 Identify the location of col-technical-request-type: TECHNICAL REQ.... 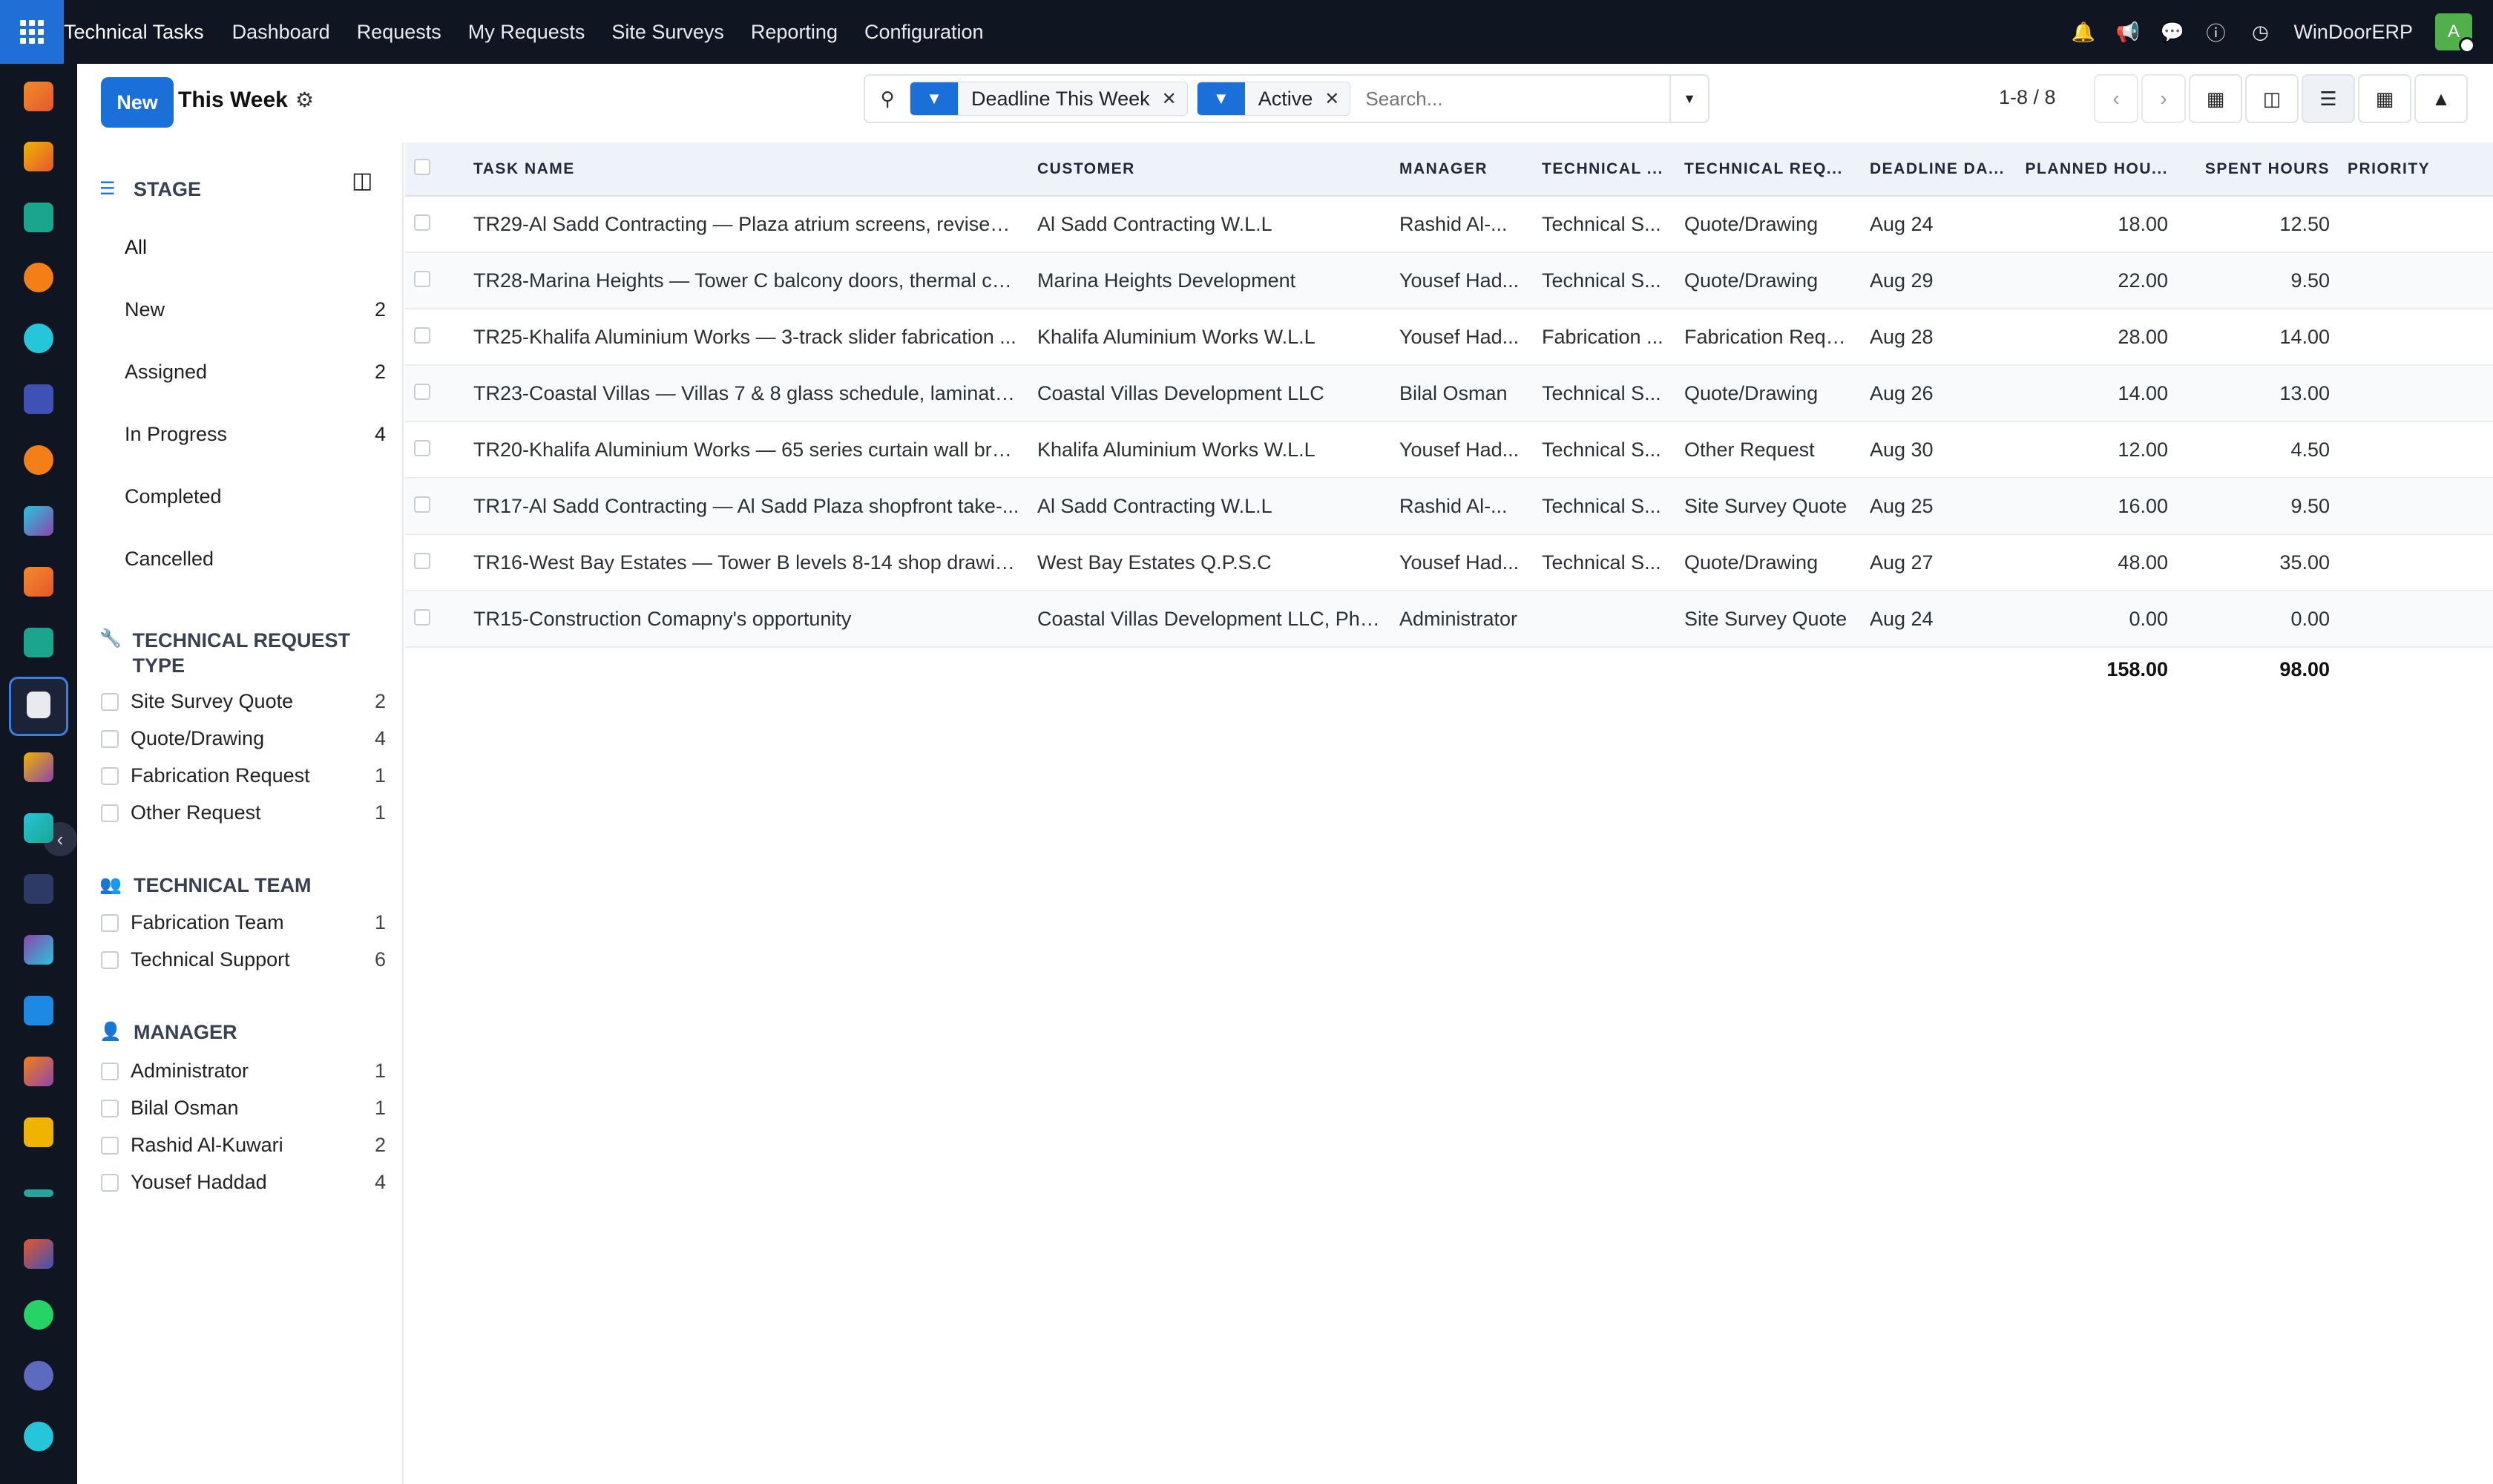
(1768, 169).